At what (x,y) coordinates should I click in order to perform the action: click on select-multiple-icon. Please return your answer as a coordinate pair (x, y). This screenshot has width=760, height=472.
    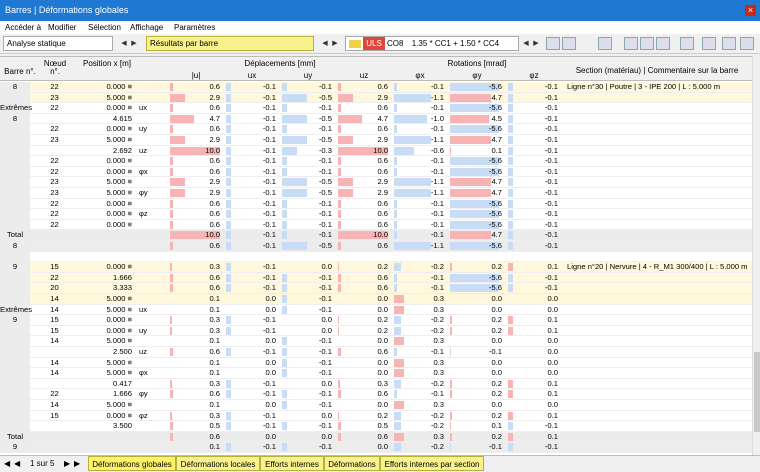
    Looking at the image, I should click on (569, 43).